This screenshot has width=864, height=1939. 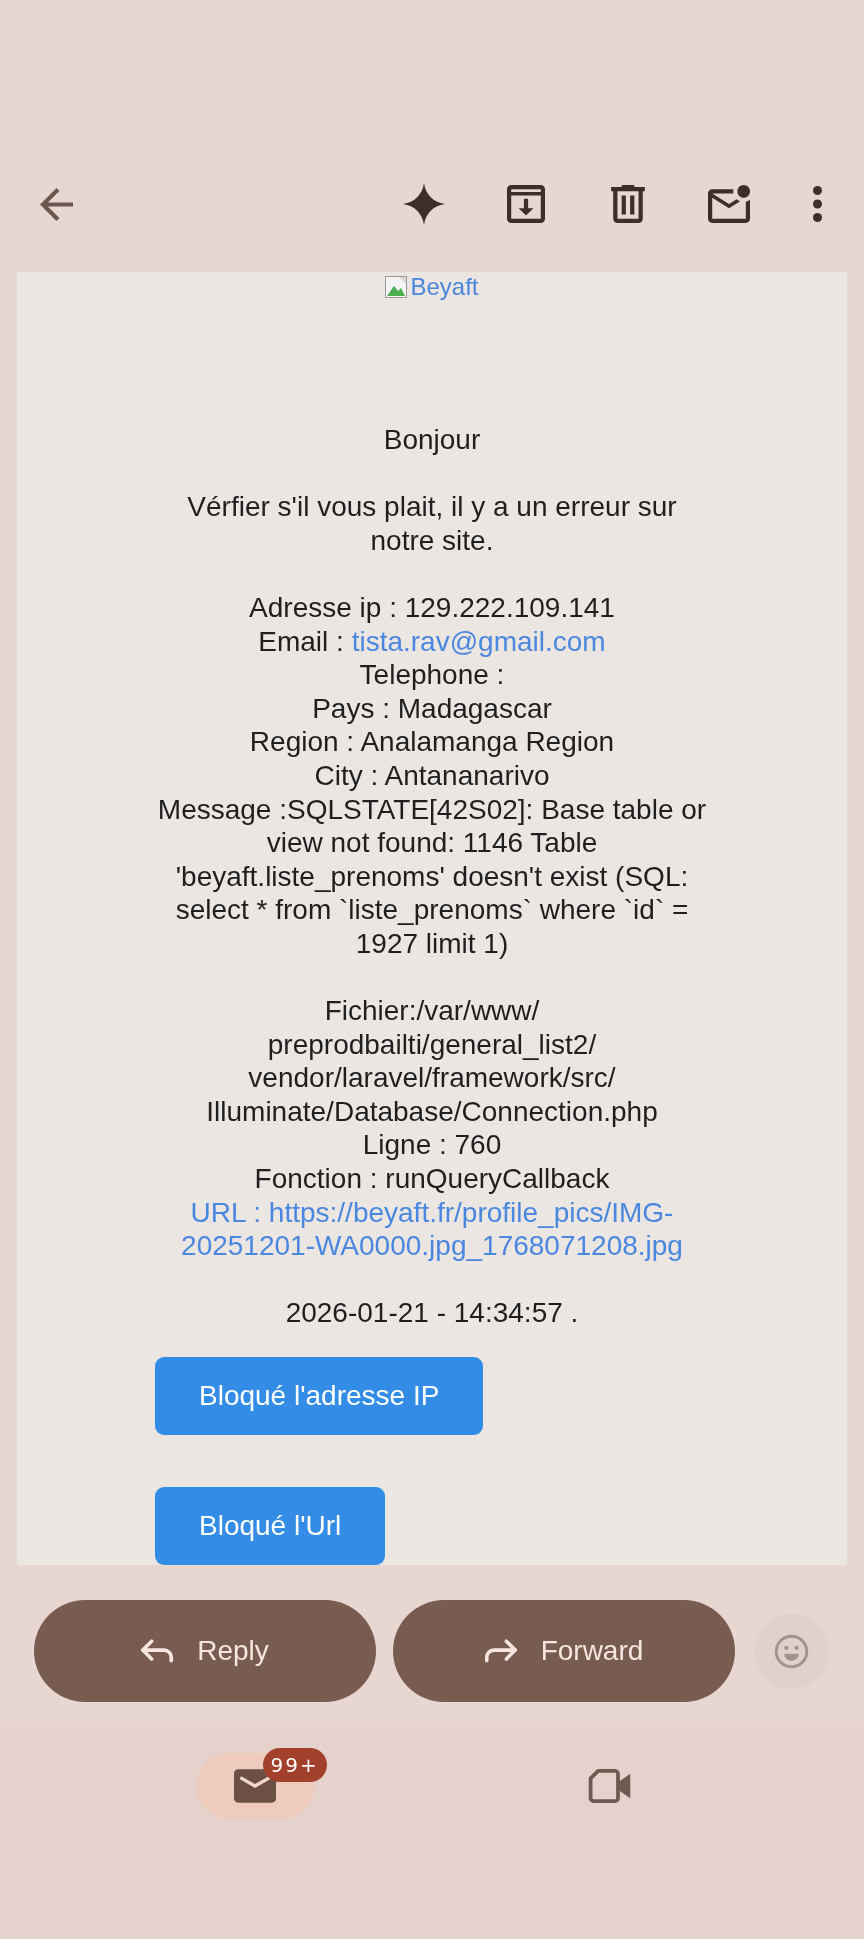 I want to click on message-text: Fichier:/var/www/ preprodbailti/general_list2/ vendor/laravel/framework/src/ Illuminate/Database/Connection.php, so click(x=432, y=1061).